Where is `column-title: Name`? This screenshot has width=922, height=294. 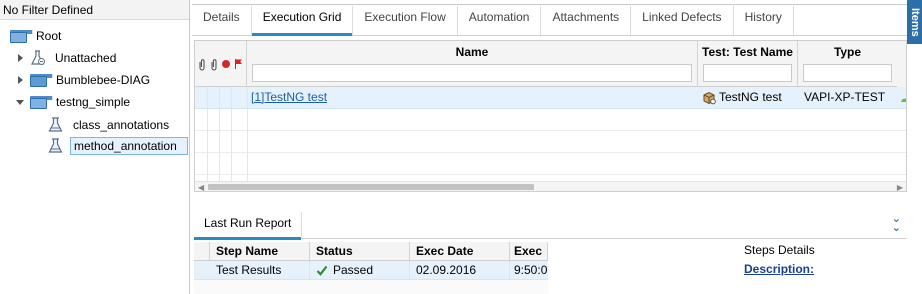 column-title: Name is located at coordinates (472, 52).